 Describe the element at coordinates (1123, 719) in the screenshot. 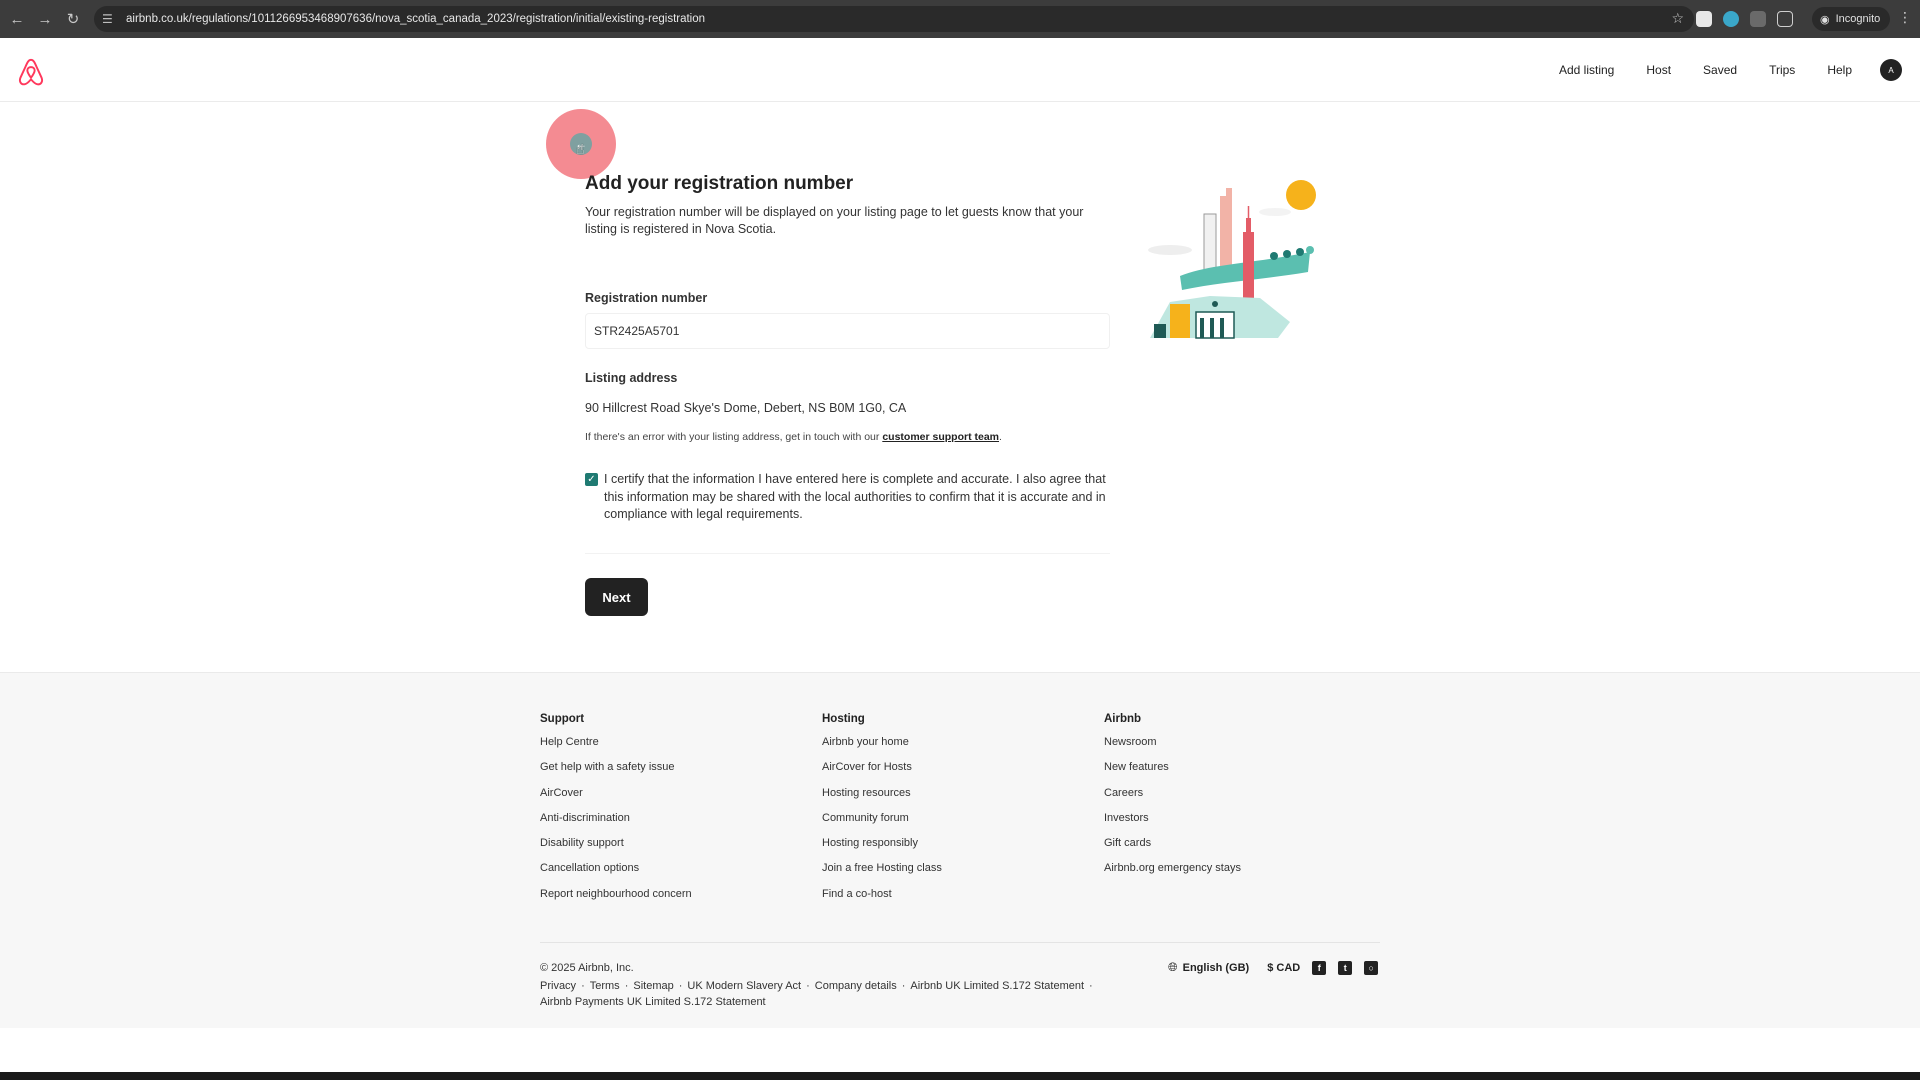

I see `footer-column-title: Airbnb` at that location.